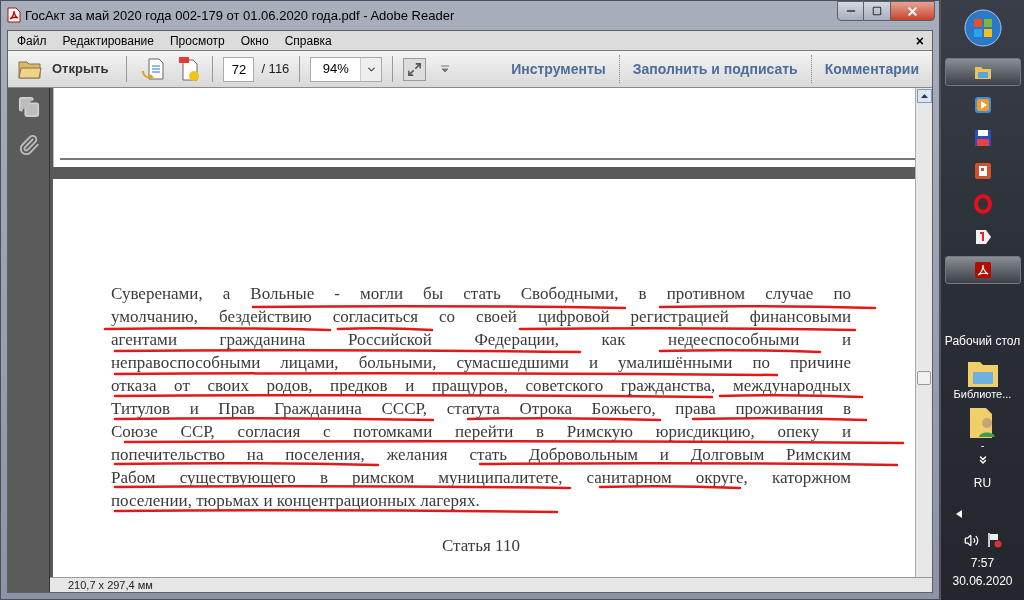 Image resolution: width=1024 pixels, height=600 pixels. I want to click on window-title: ГосАкт за май 2020 года 002-179 от 01.06.2020 года.pdf - Adobe Reader, so click(240, 16).